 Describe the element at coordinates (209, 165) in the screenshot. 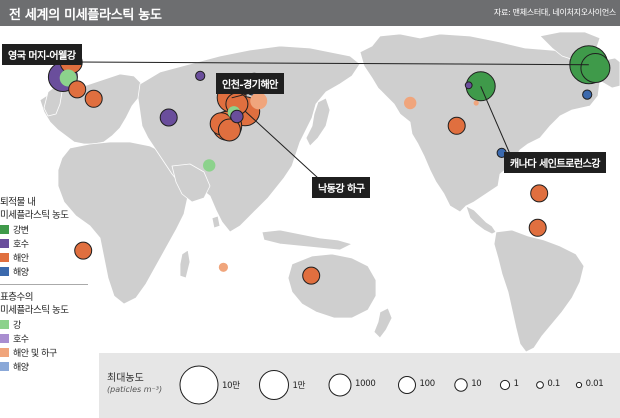

I see `point-se-asia-river-surface` at that location.